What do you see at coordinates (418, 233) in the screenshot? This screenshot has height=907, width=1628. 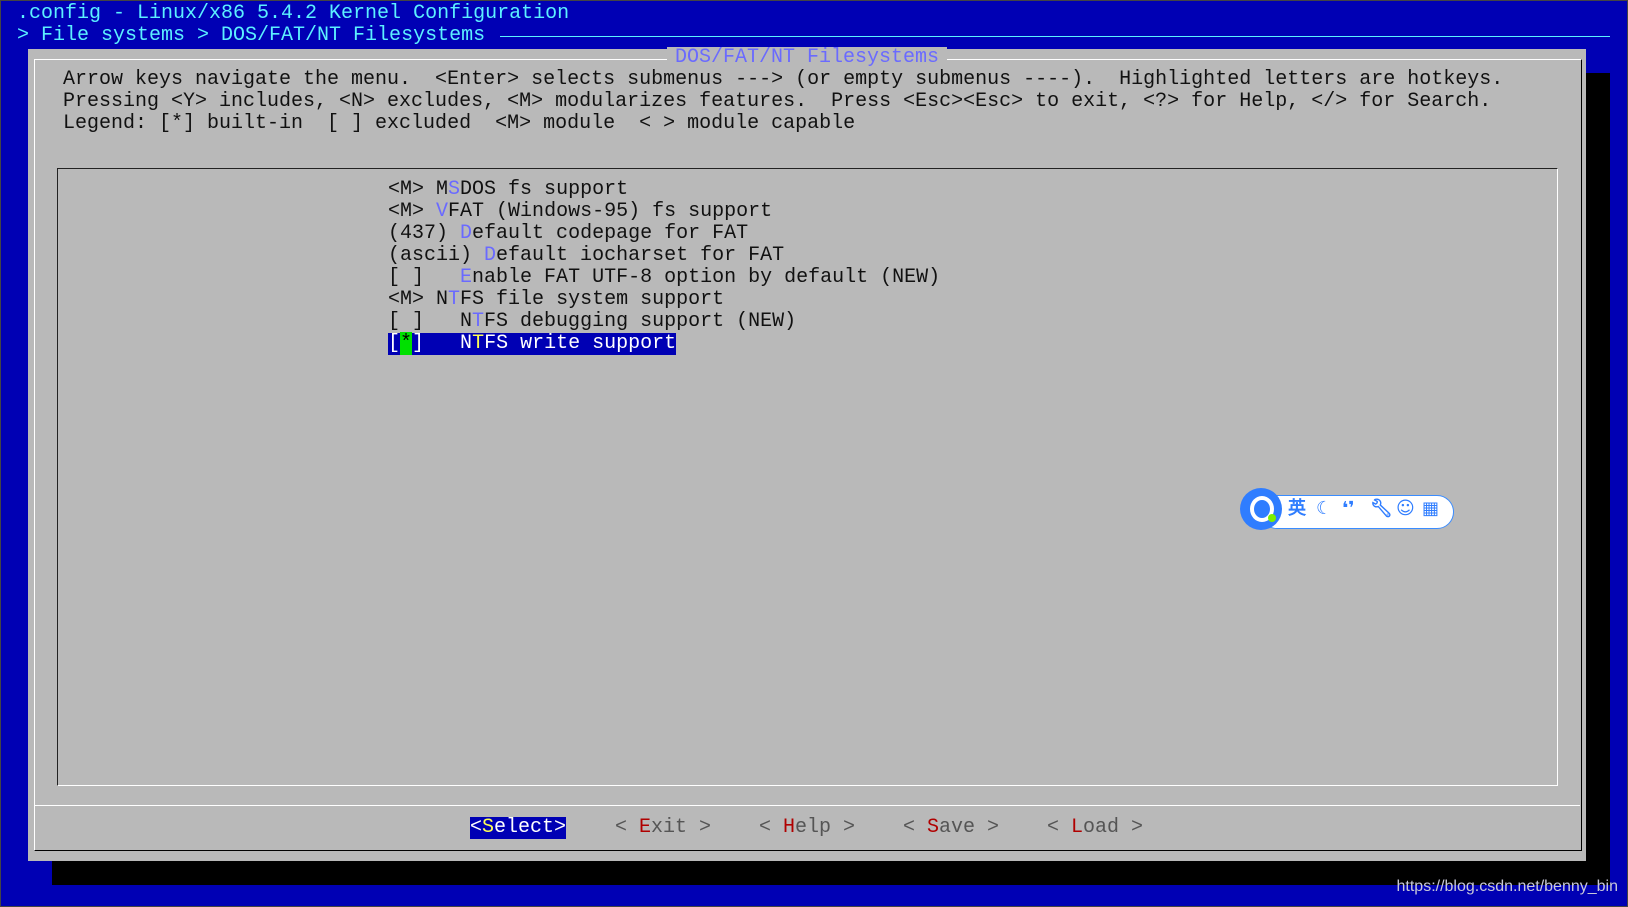 I see `item-state: (437)` at bounding box center [418, 233].